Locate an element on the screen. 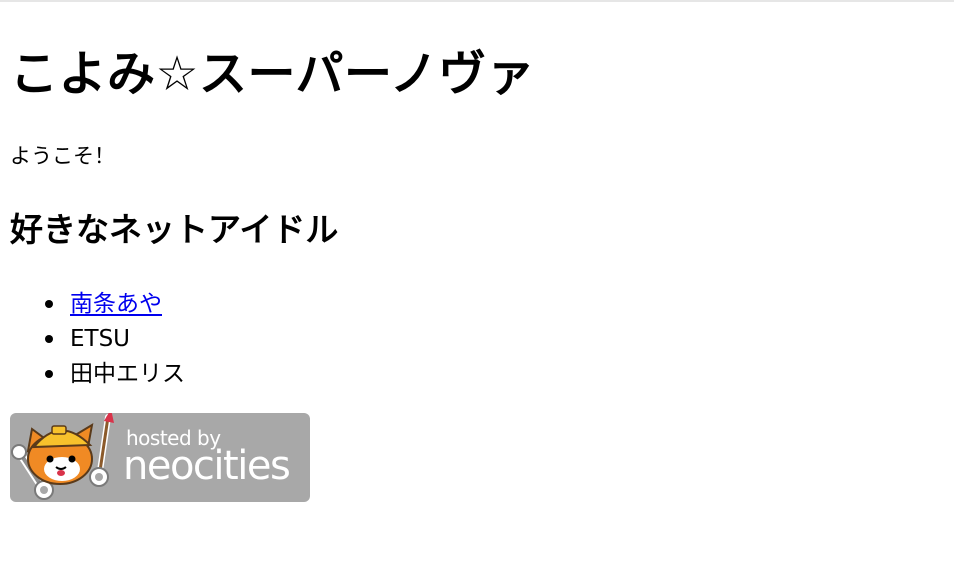 The width and height of the screenshot is (954, 579). list-item: 田中エリス is located at coordinates (97, 375).